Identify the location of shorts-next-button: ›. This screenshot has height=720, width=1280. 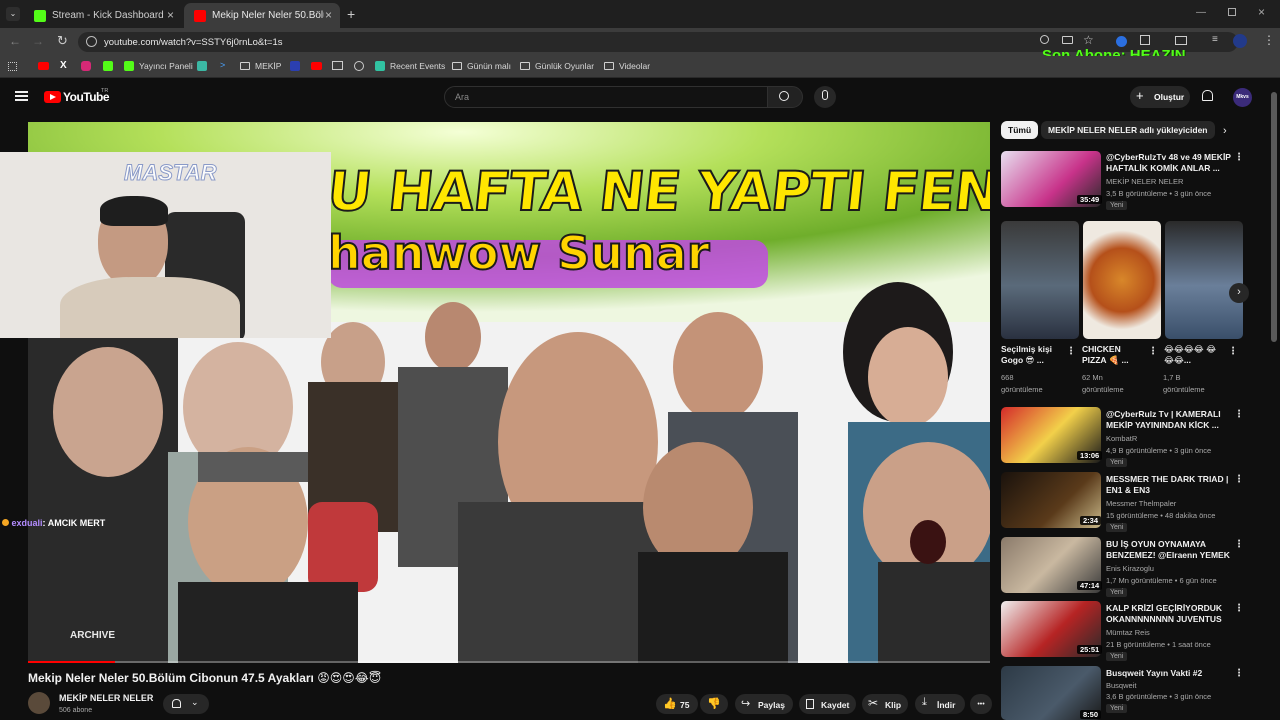
(1239, 293).